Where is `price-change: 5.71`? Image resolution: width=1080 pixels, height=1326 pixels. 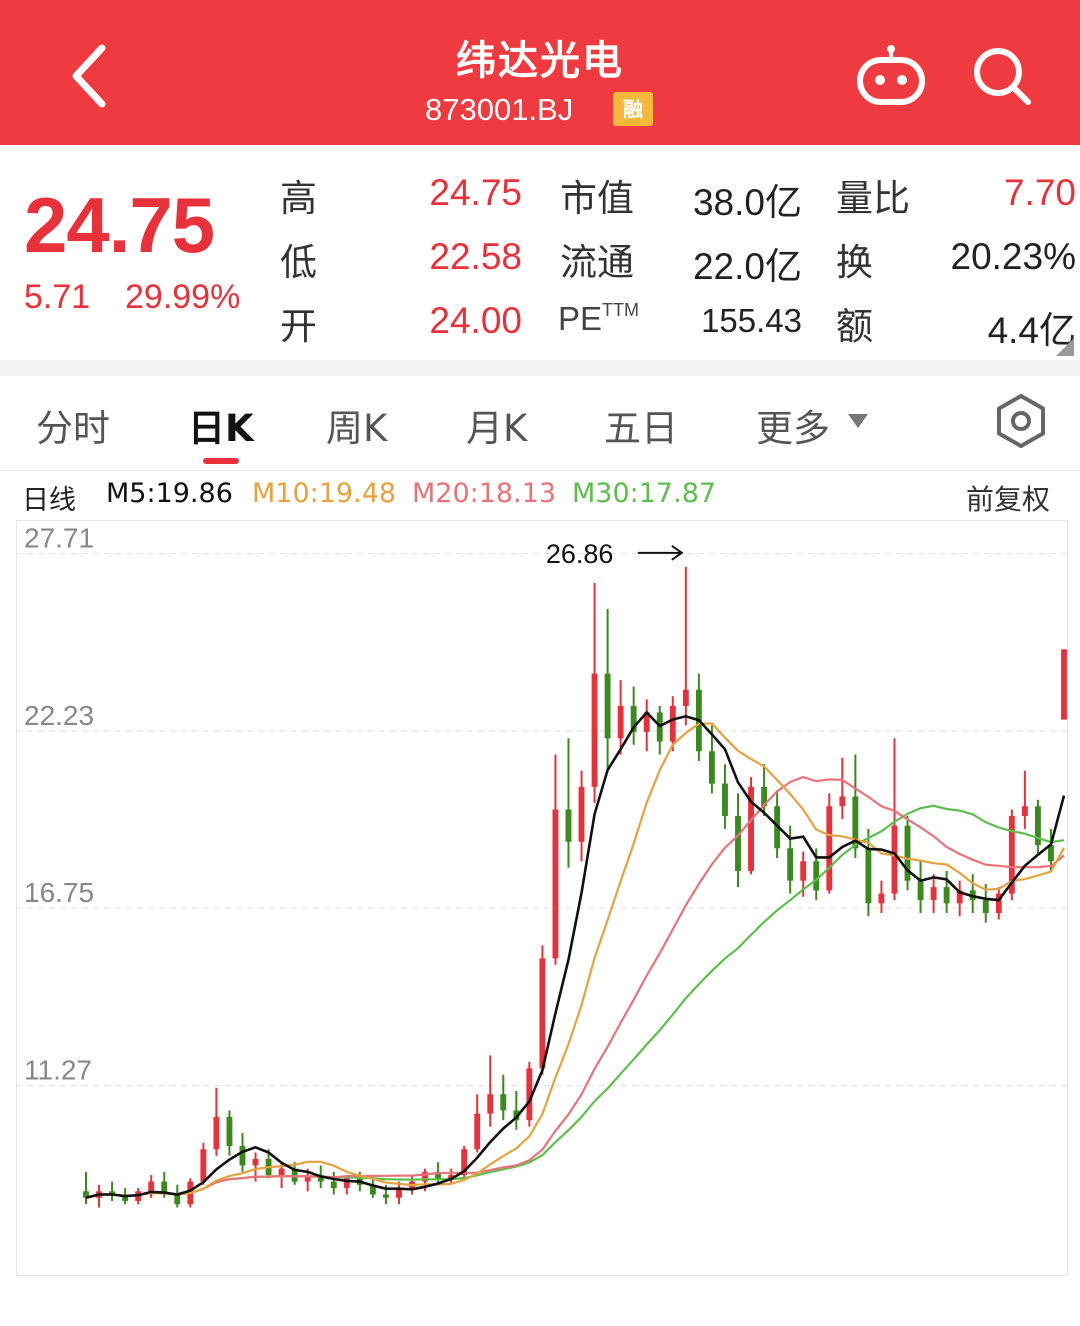 price-change: 5.71 is located at coordinates (57, 297).